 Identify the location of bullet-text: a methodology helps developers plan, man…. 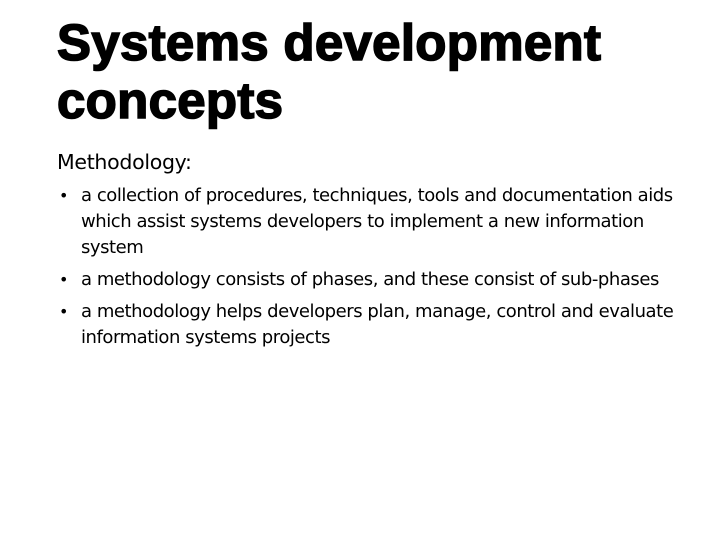
(377, 324).